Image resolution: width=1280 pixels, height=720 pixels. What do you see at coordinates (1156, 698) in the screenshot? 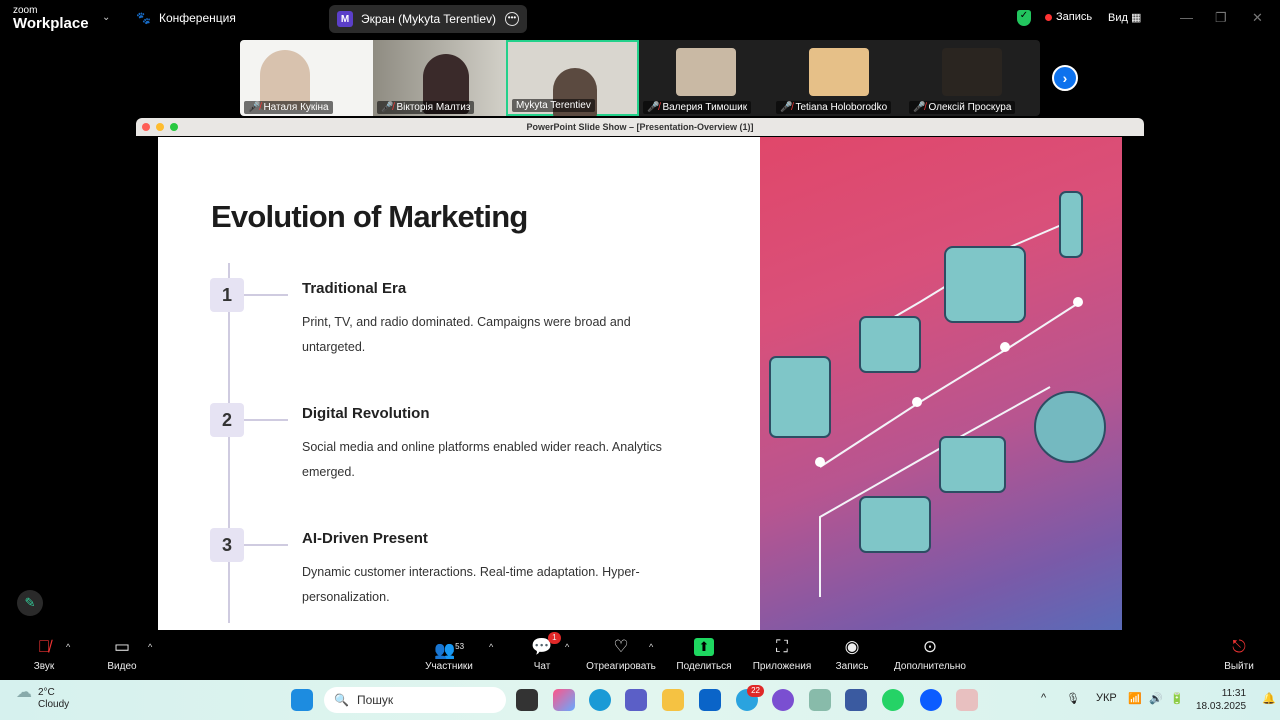
I see `volume-icon: 🔊` at bounding box center [1156, 698].